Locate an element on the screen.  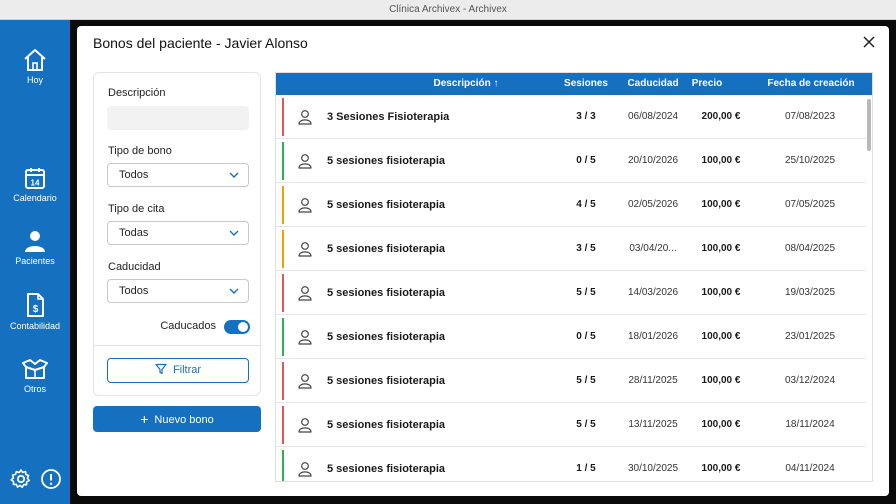
tipo-bono-label: Tipo de bono is located at coordinates (140, 151).